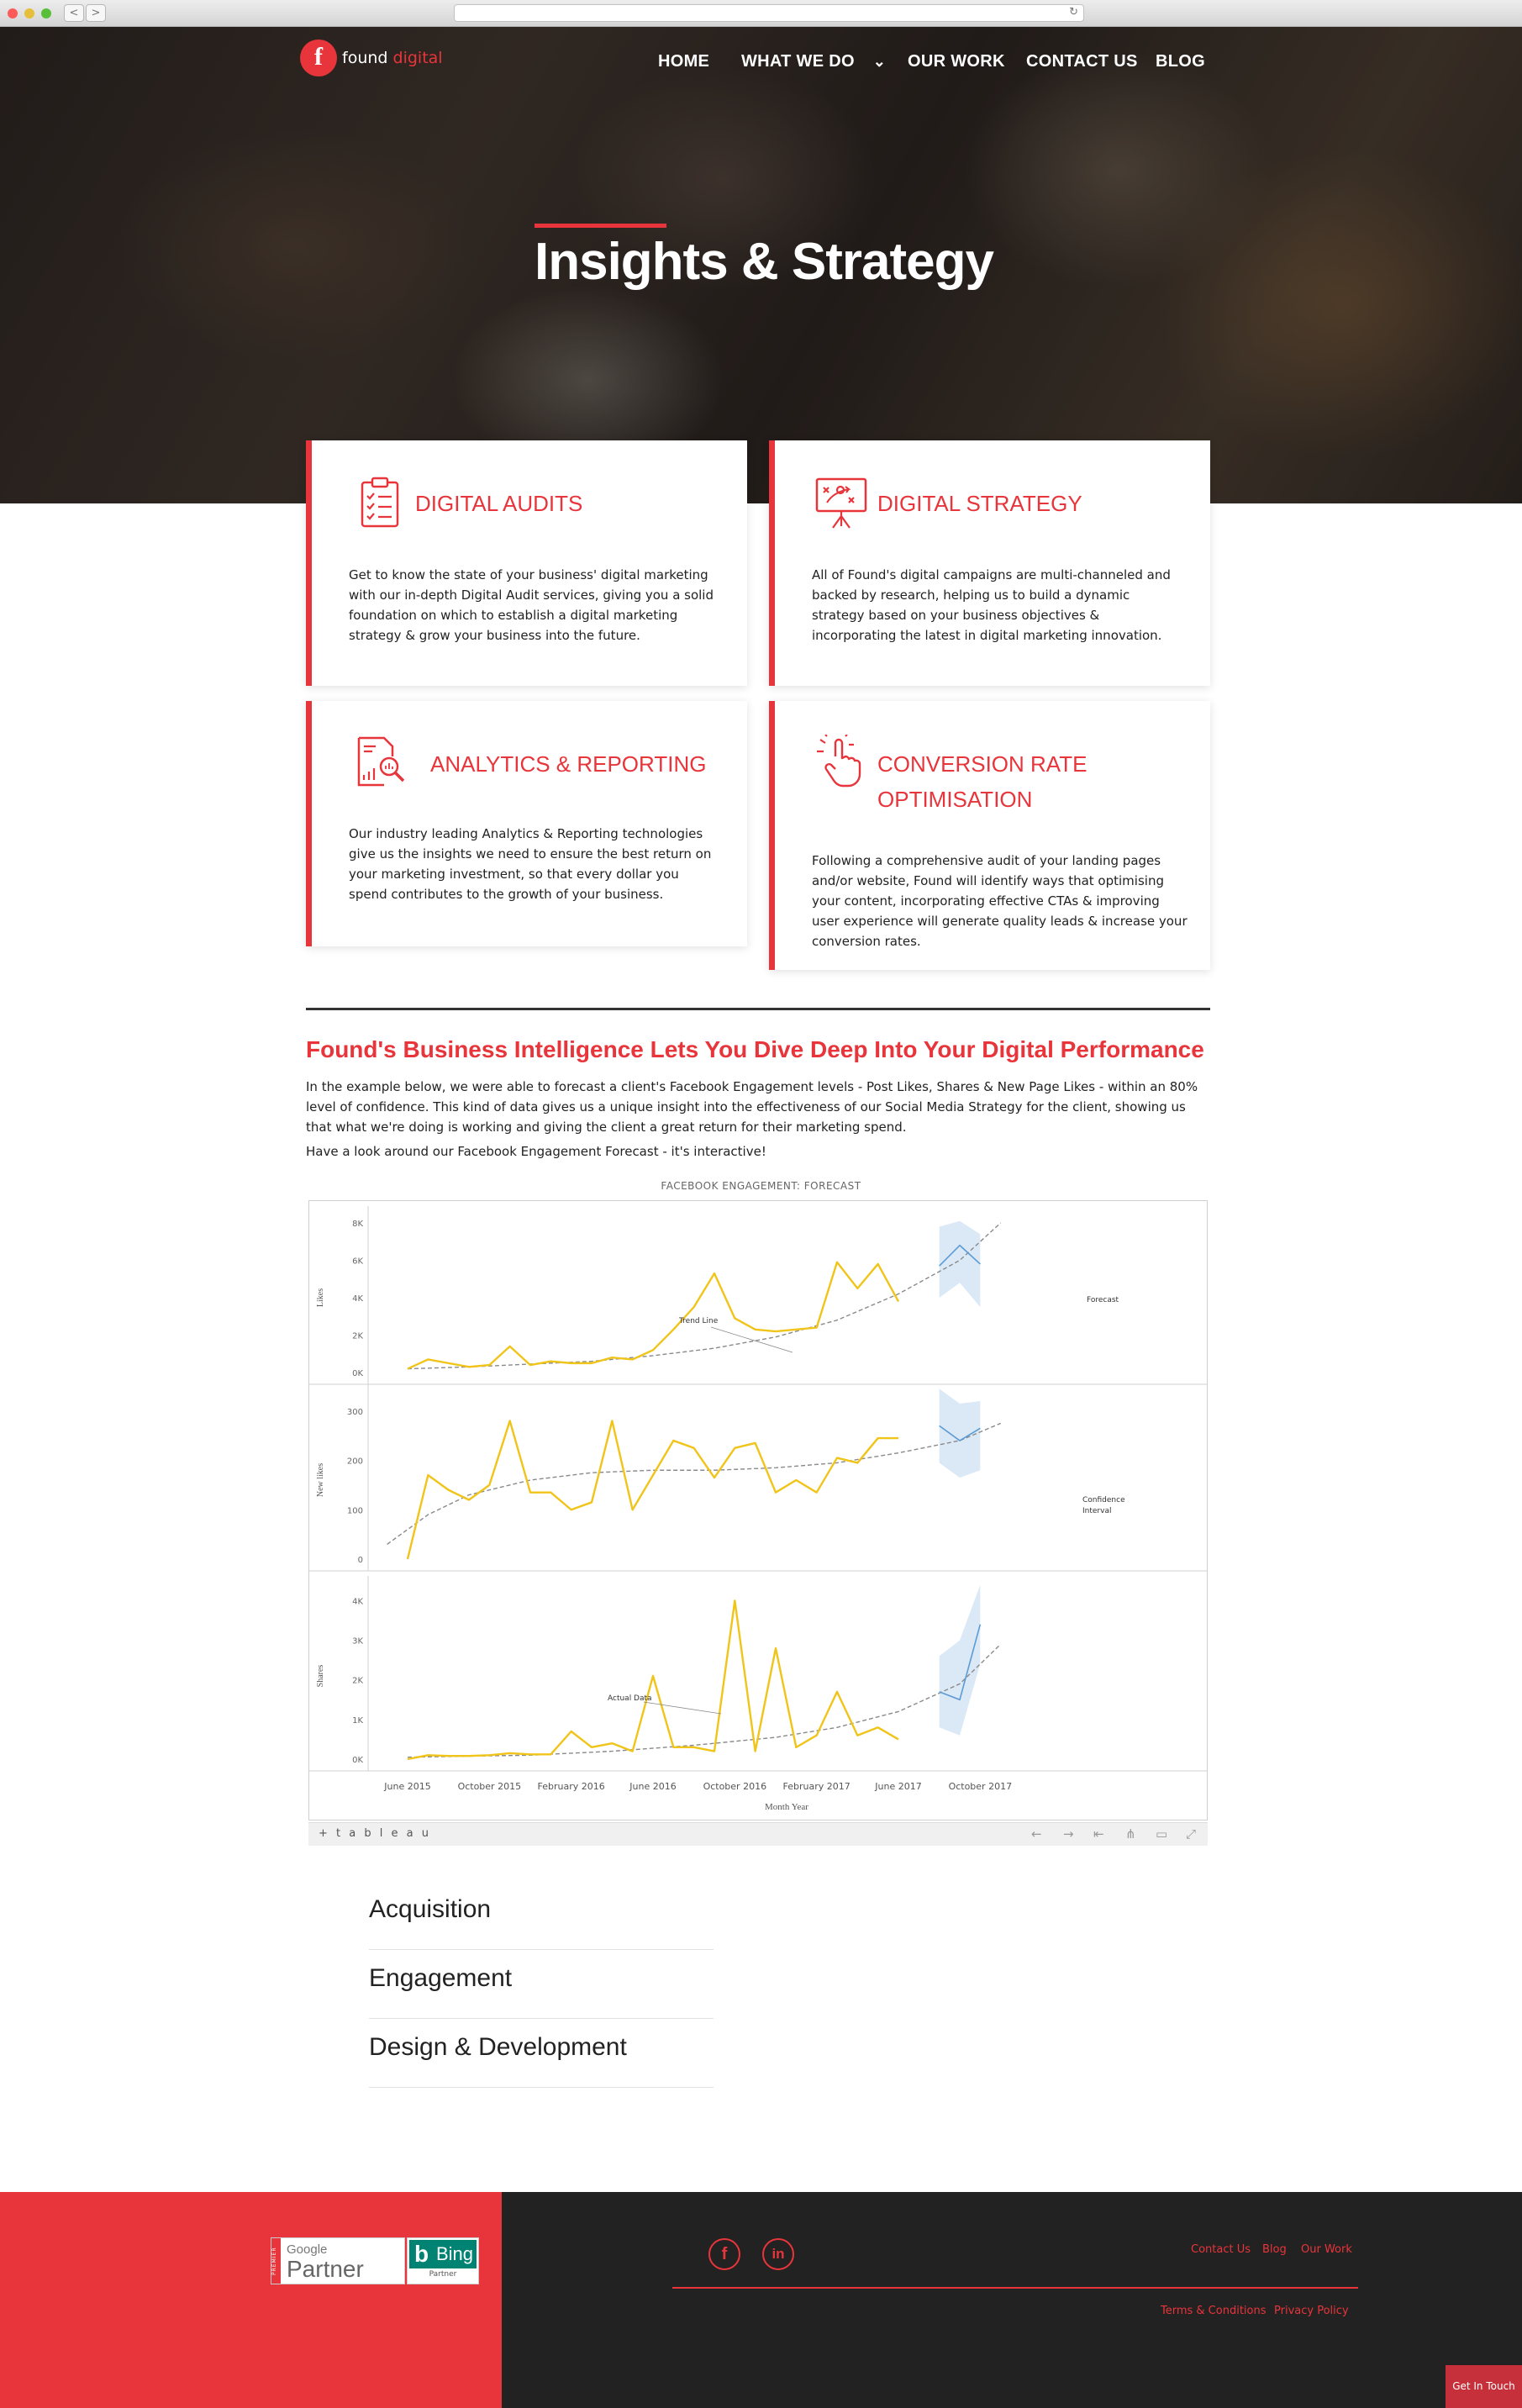  Describe the element at coordinates (724, 2254) in the screenshot. I see `facebook-icon: f` at that location.